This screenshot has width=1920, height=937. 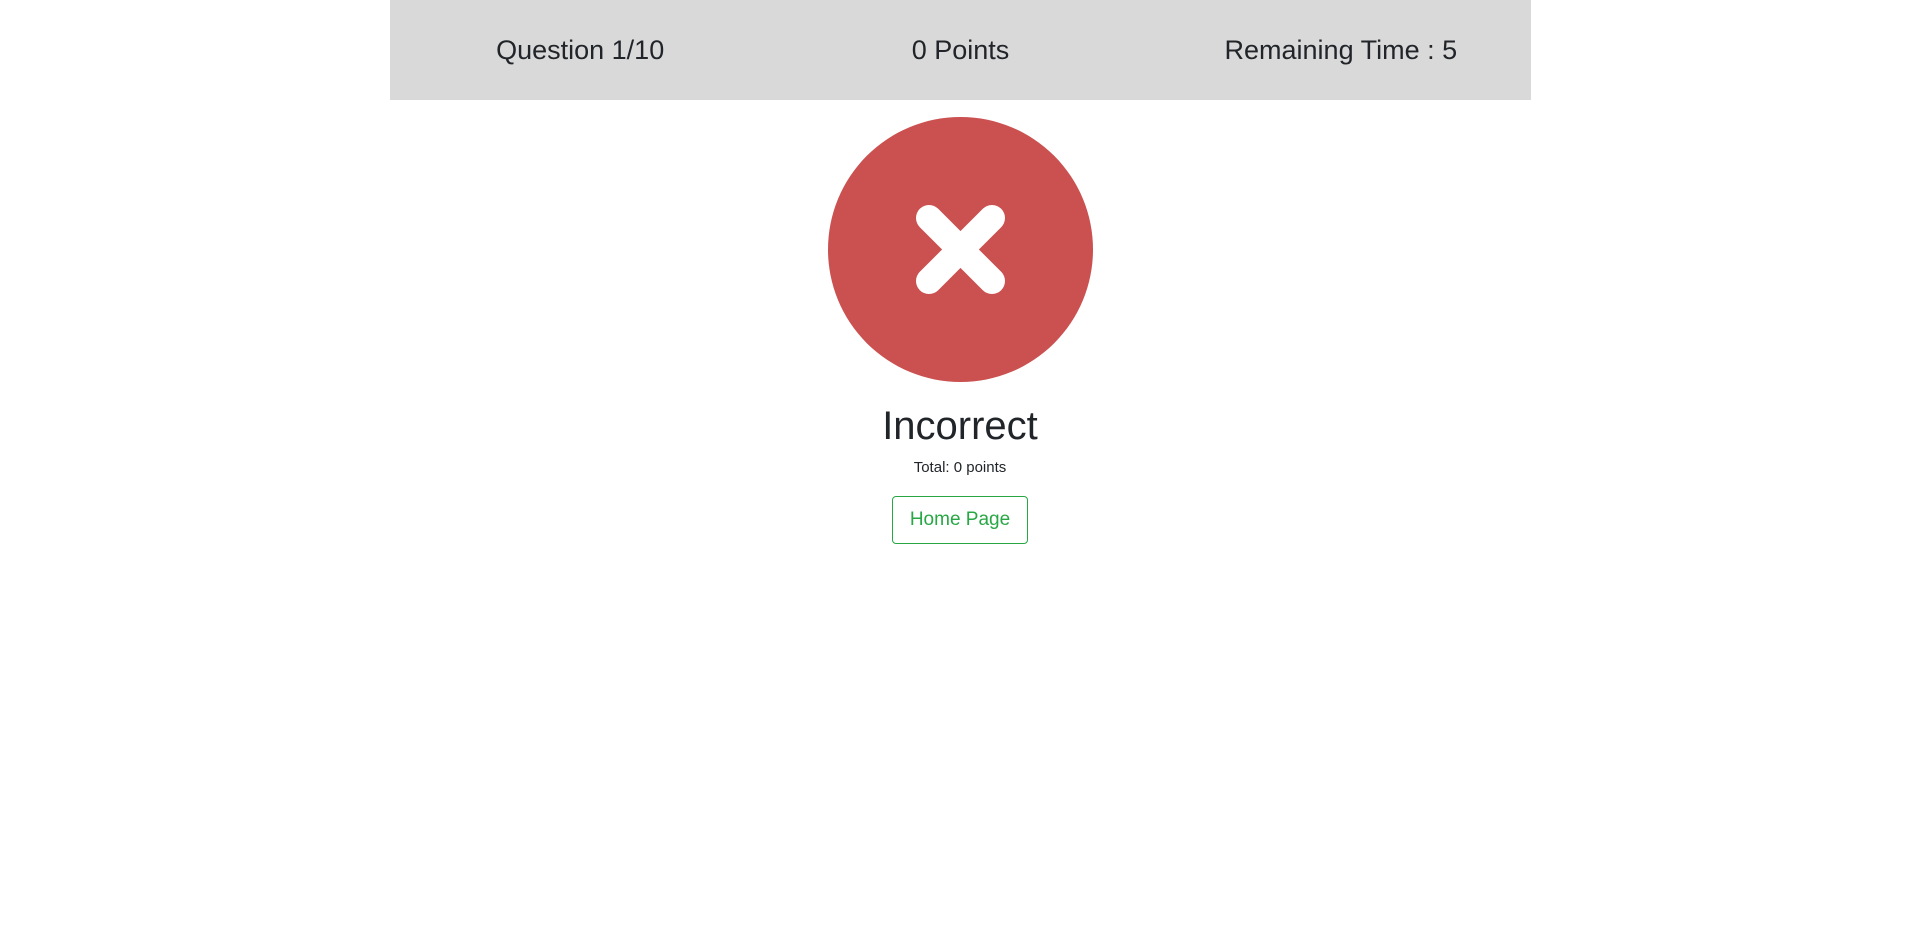 I want to click on result-title: Incorrect, so click(x=960, y=426).